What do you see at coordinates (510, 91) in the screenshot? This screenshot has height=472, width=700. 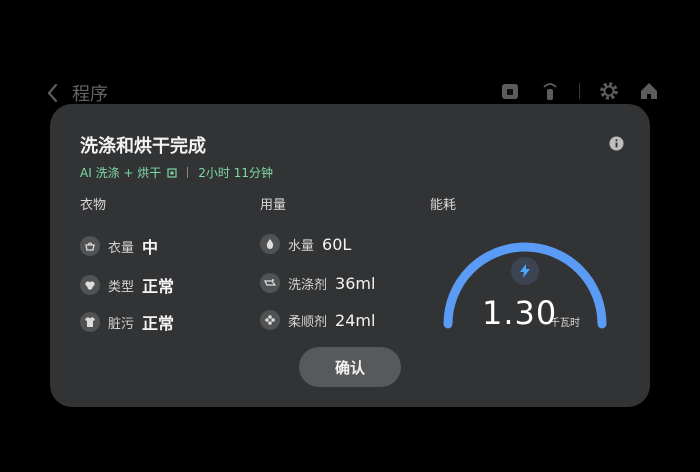 I see `child-lock-icon` at bounding box center [510, 91].